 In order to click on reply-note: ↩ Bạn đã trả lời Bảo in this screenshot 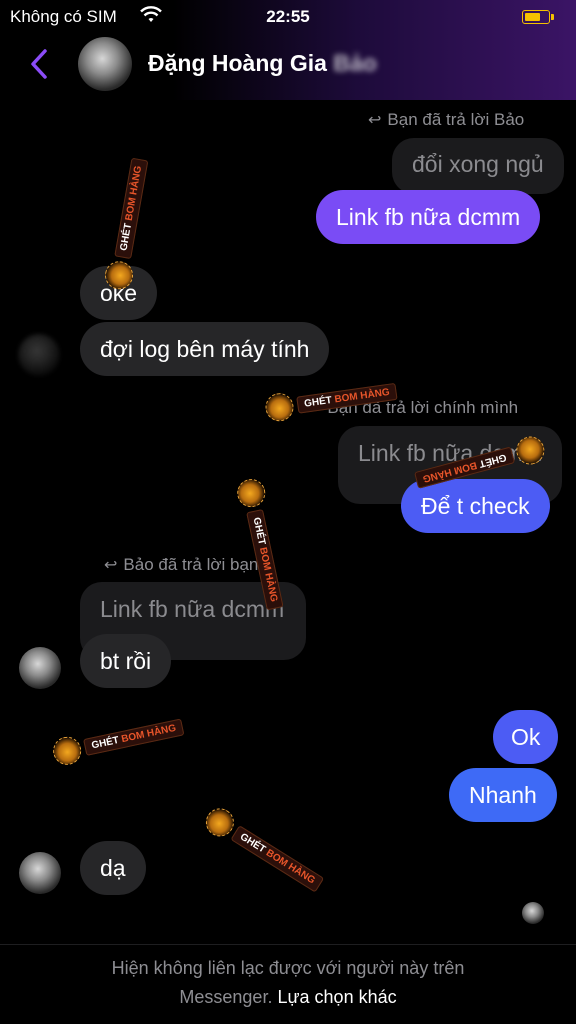, I will do `click(446, 120)`.